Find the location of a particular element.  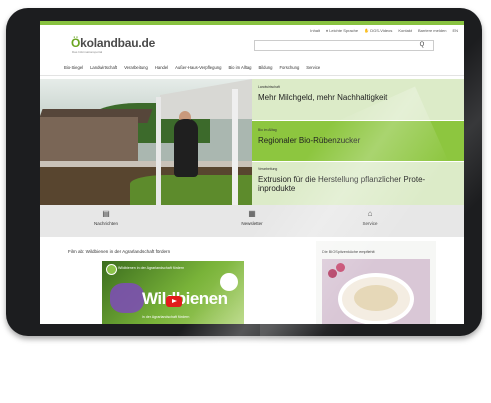

teaser-headline: Mehr Milchgeld, mehr Nachhaltigkeit is located at coordinates (323, 97).